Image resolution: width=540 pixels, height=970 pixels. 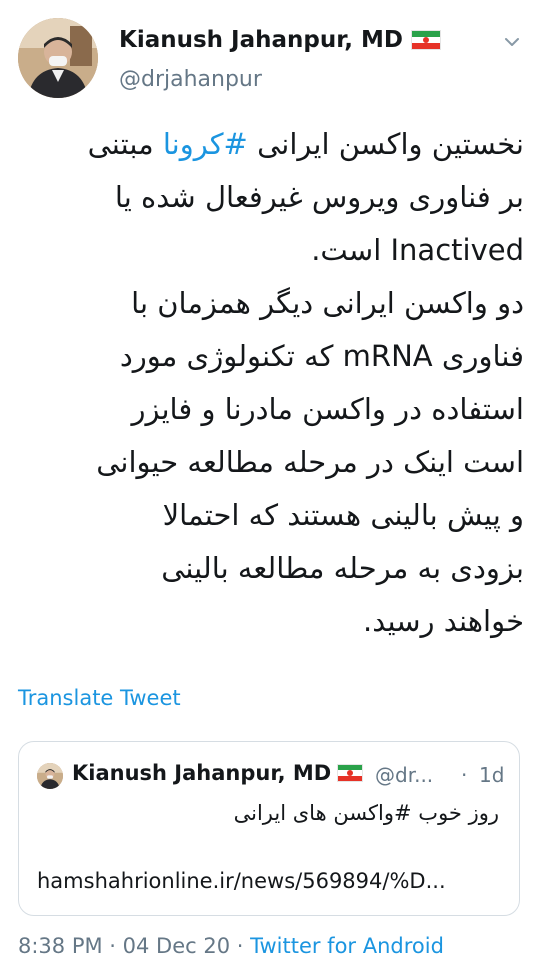 I want to click on quoted-tweet-text: روز خوب #واکسن های ایرانی, so click(x=366, y=813).